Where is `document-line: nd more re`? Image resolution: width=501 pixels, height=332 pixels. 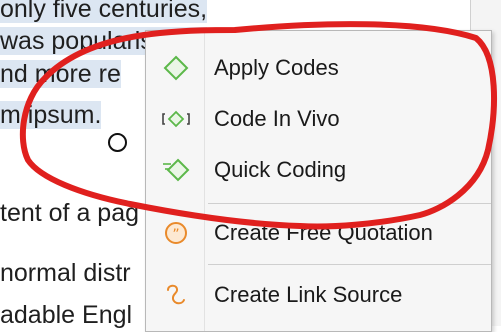 document-line: nd more re is located at coordinates (60, 74).